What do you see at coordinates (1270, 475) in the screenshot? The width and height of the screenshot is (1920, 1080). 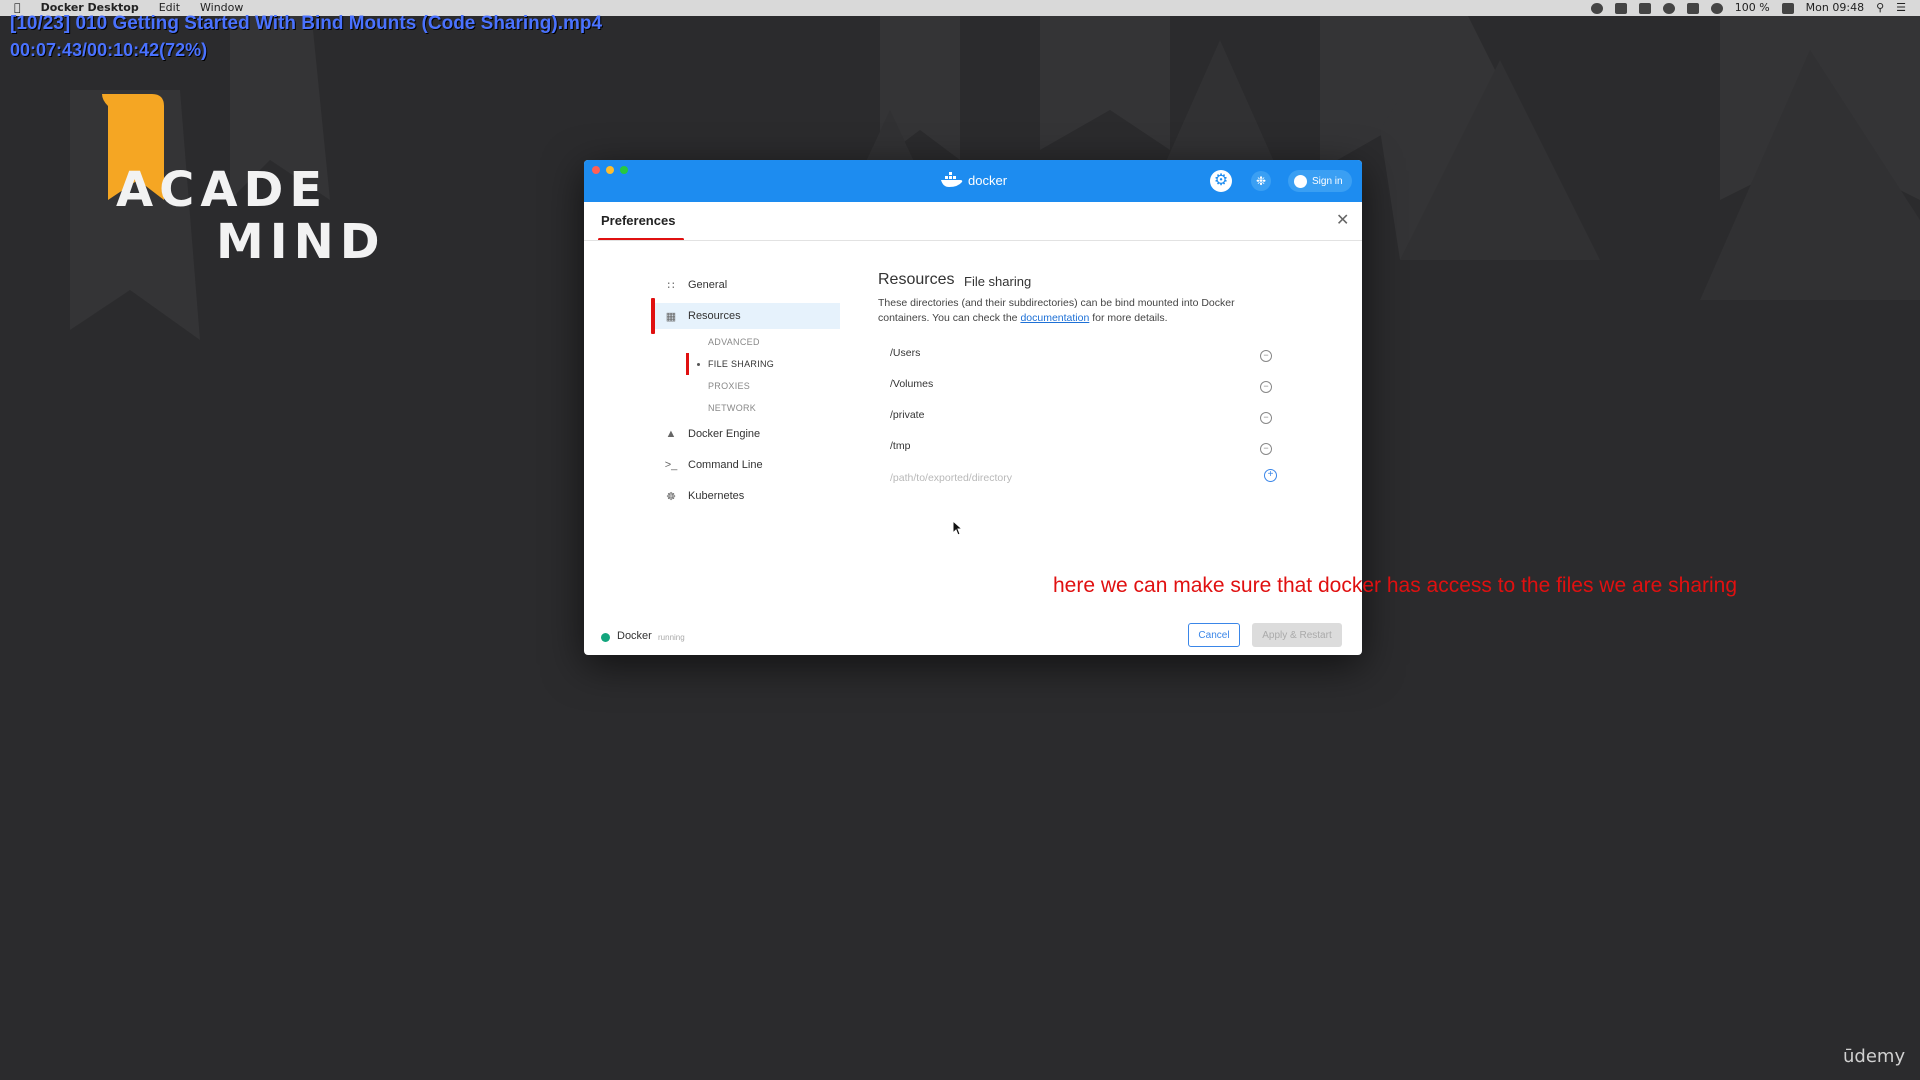 I see `add-path-icon: +` at bounding box center [1270, 475].